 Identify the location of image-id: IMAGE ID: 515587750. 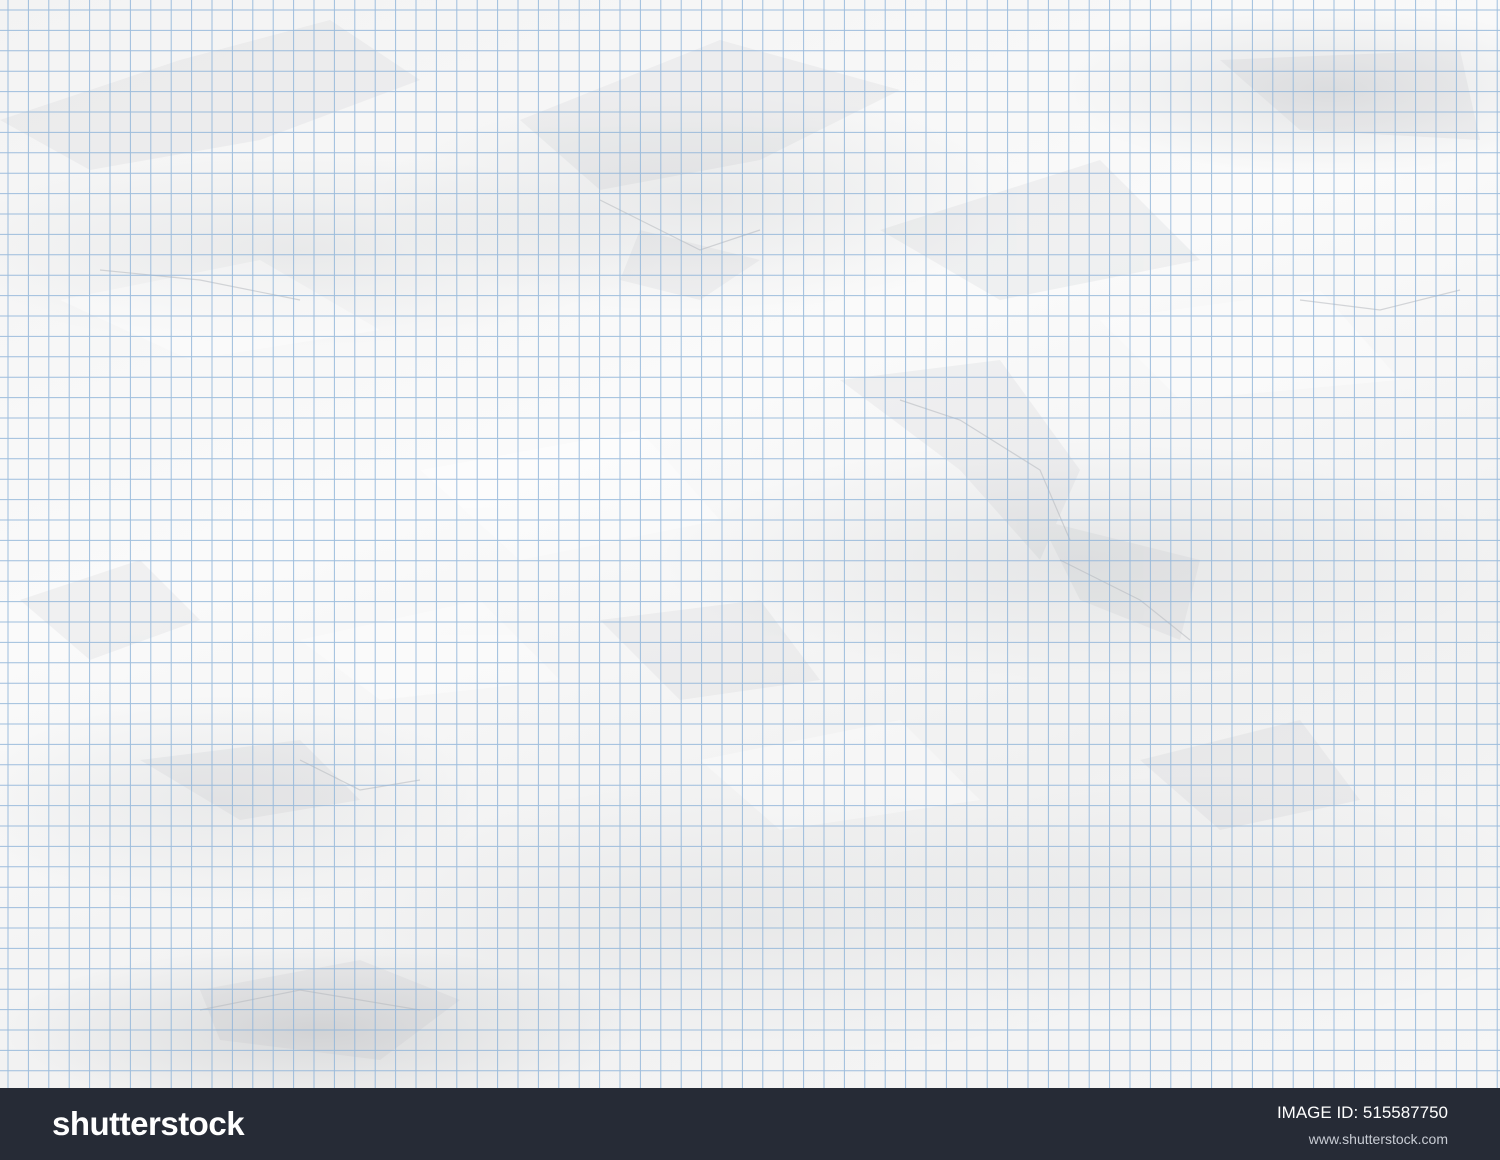
(1362, 1113).